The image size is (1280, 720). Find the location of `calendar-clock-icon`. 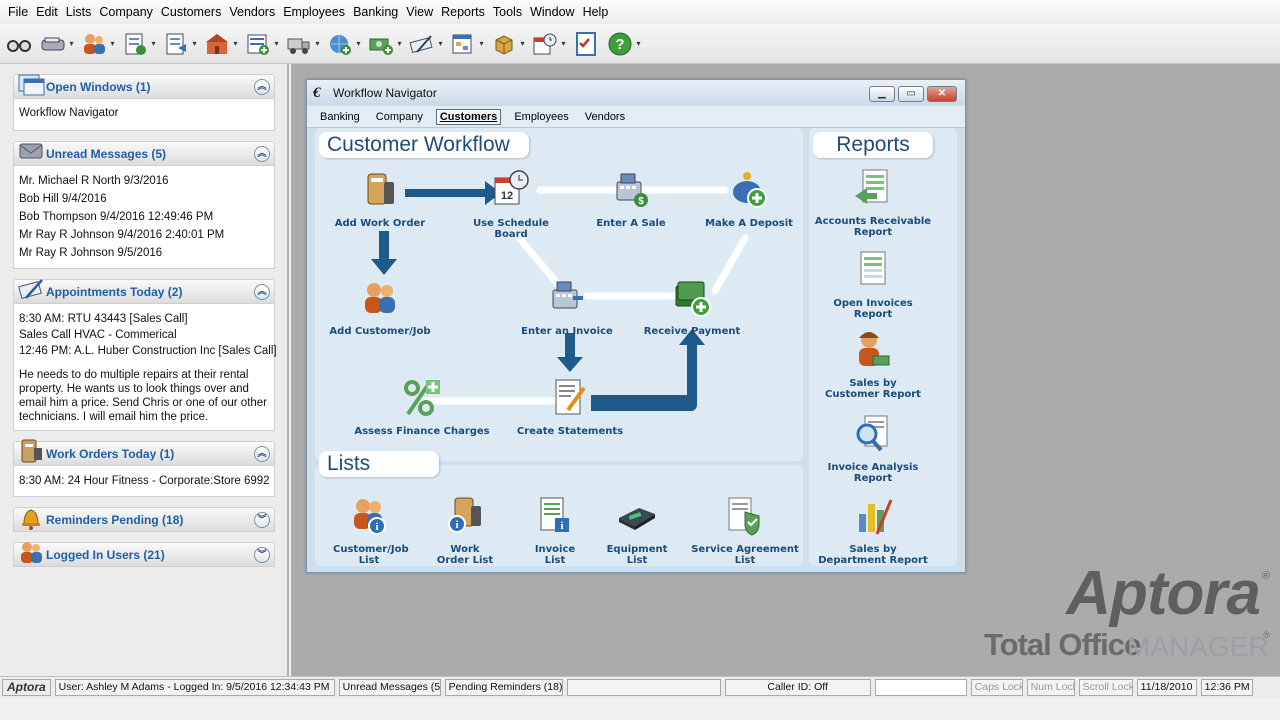

calendar-clock-icon is located at coordinates (545, 44).